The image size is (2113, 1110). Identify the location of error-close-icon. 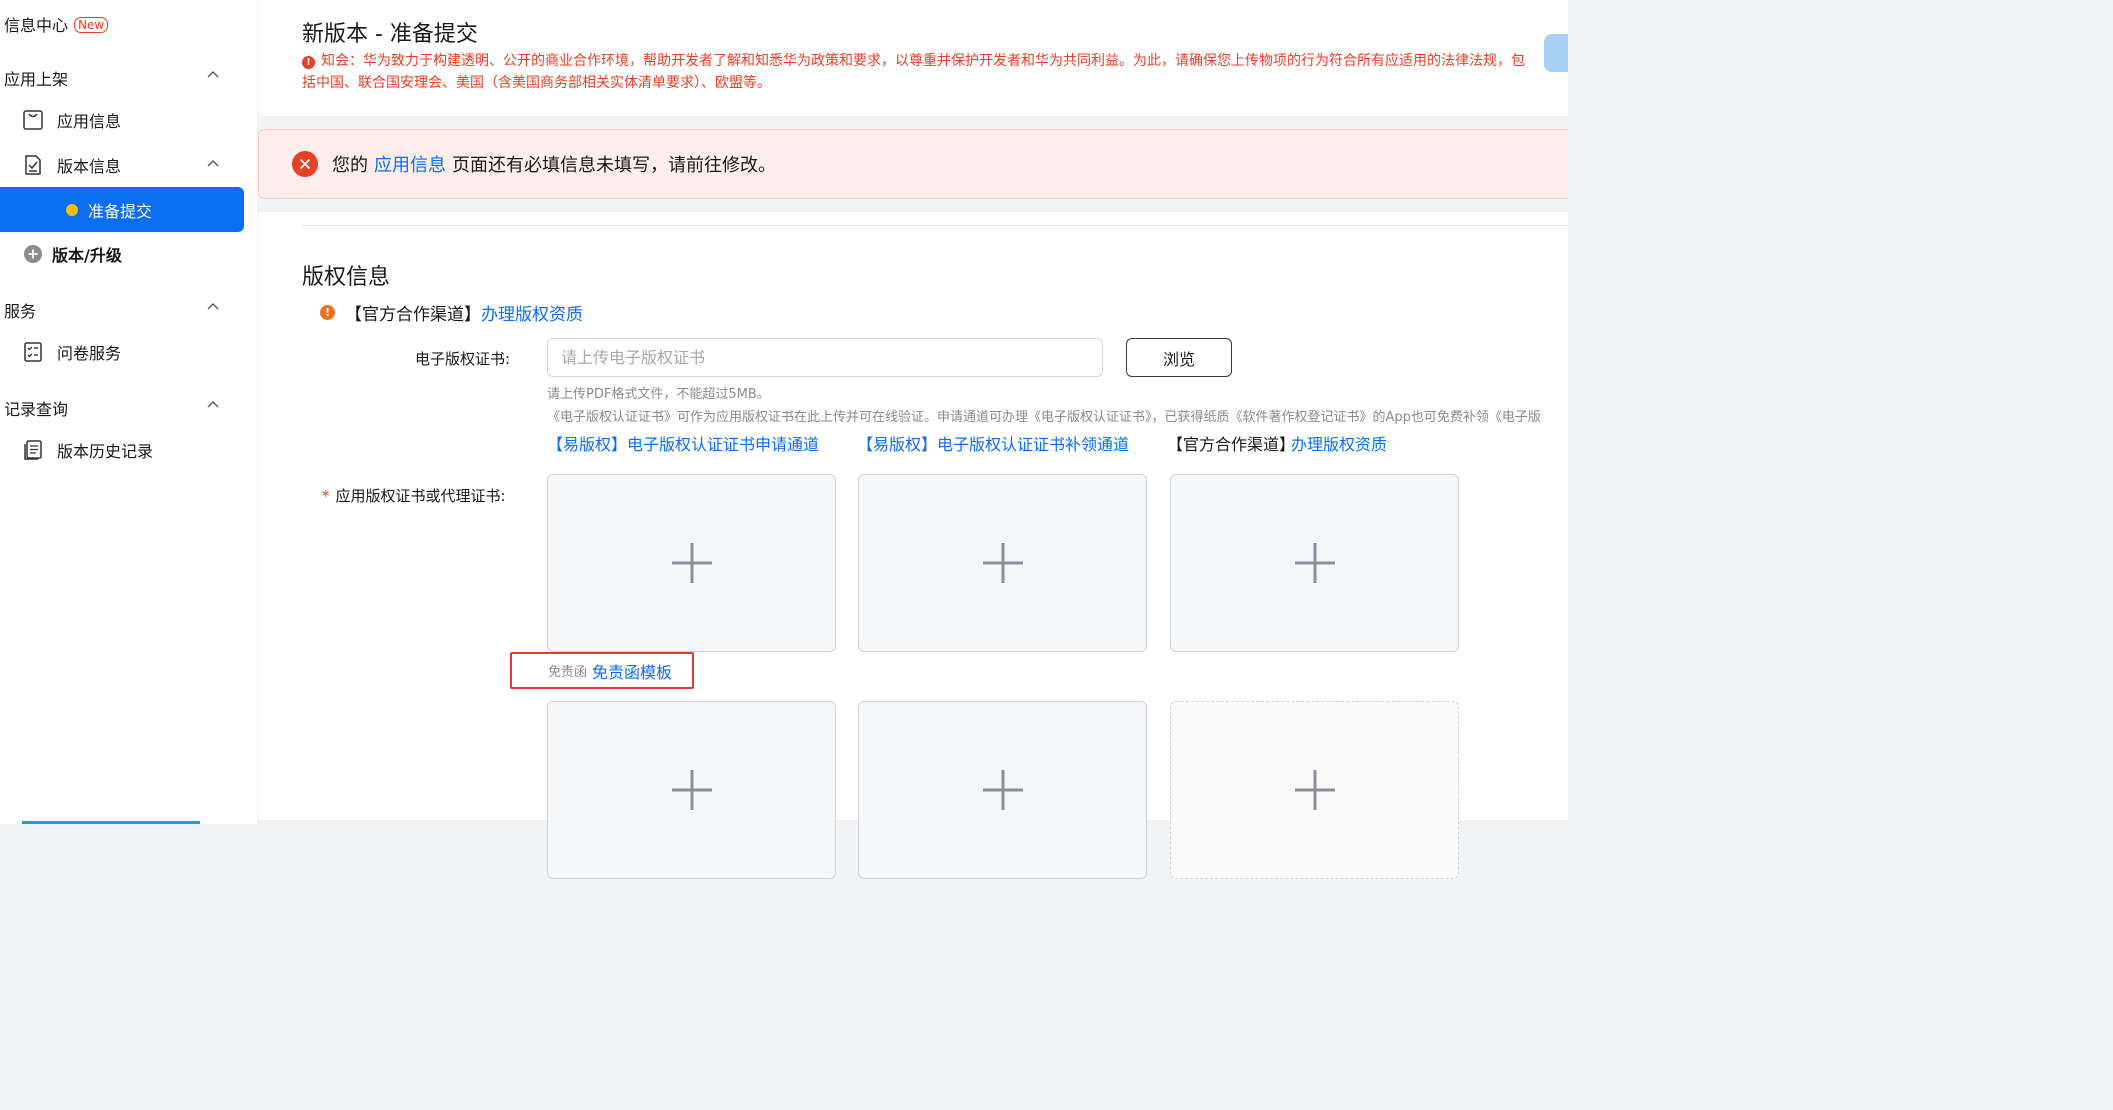
(305, 164).